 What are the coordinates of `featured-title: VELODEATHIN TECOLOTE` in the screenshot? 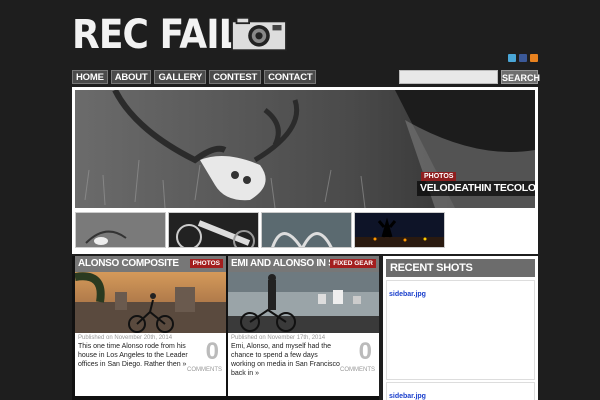 It's located at (476, 188).